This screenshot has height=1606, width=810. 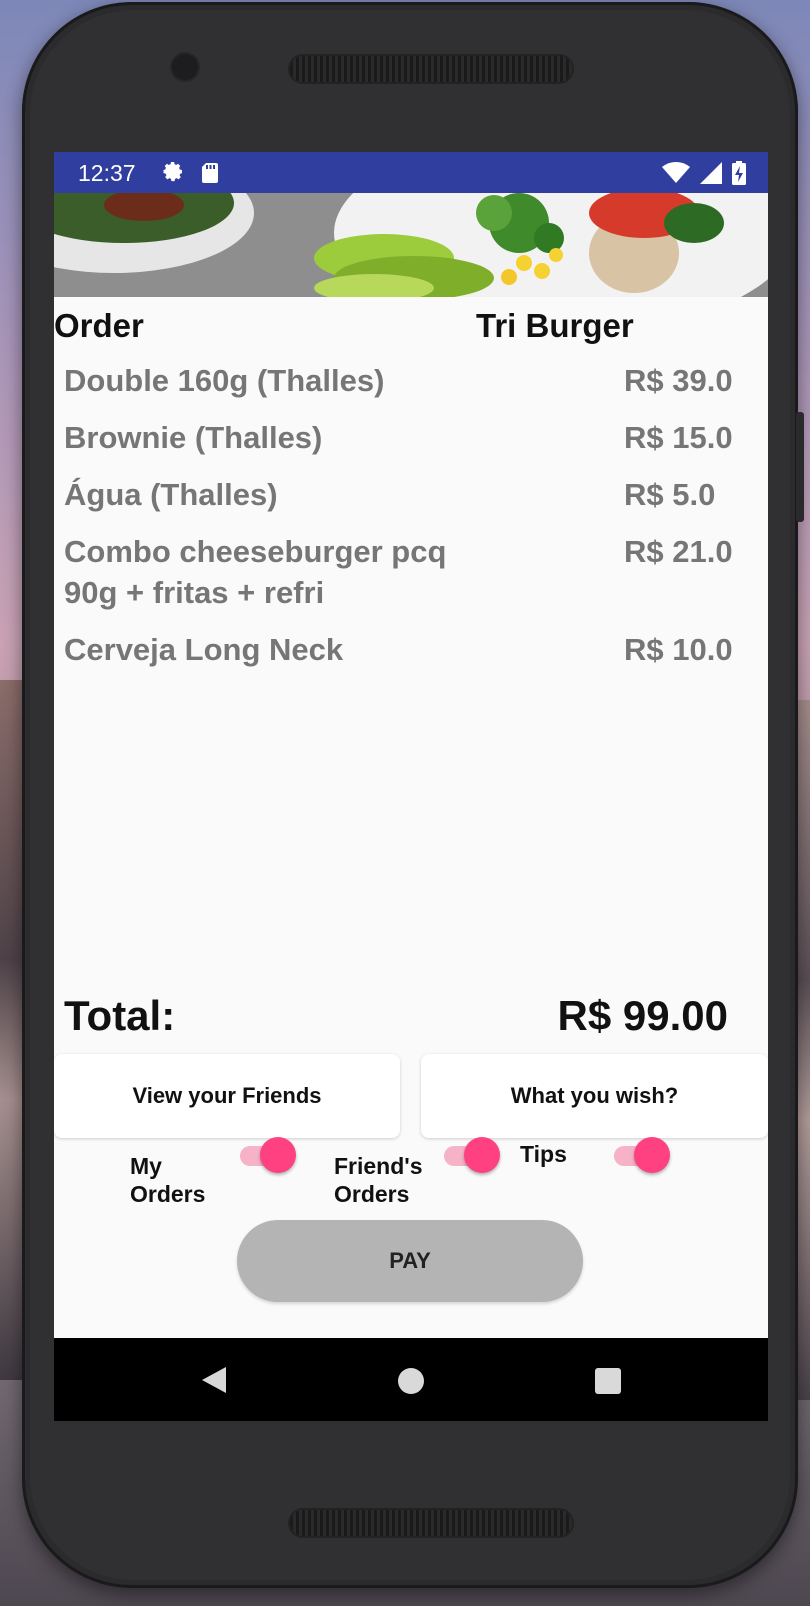 I want to click on my-orders-label: My Orders, so click(x=167, y=1180).